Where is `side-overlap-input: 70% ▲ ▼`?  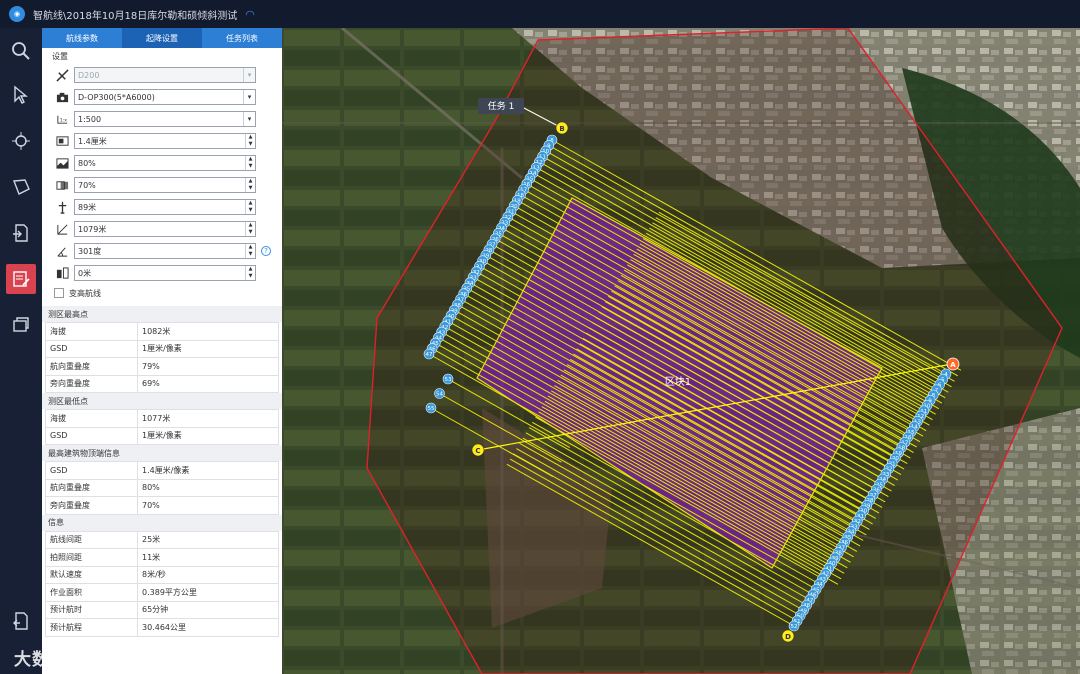
side-overlap-input: 70% ▲ ▼ is located at coordinates (165, 185).